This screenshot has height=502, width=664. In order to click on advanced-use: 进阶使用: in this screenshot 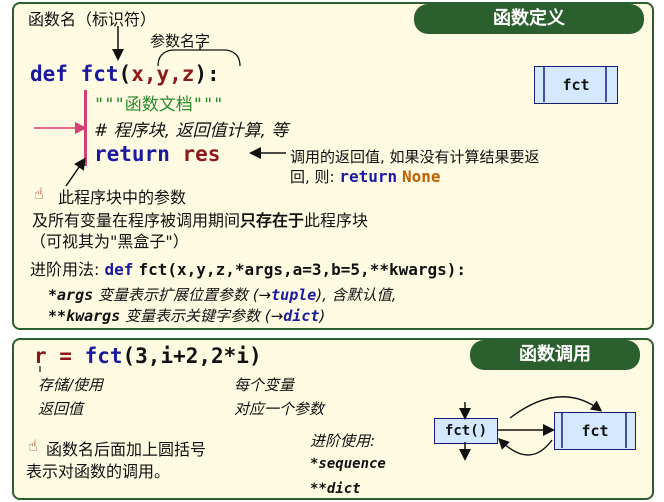, I will do `click(343, 441)`.